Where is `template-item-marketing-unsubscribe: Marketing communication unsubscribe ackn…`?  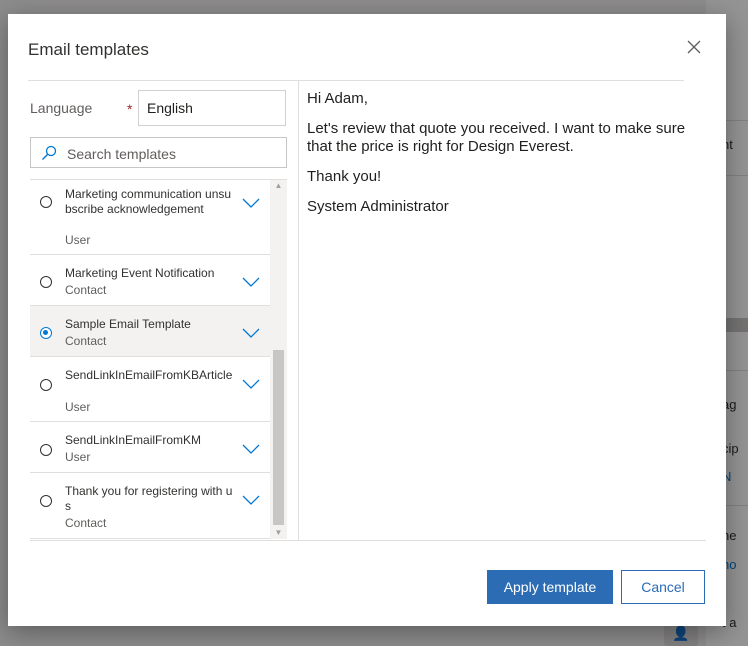 template-item-marketing-unsubscribe: Marketing communication unsubscribe ackn… is located at coordinates (150, 217).